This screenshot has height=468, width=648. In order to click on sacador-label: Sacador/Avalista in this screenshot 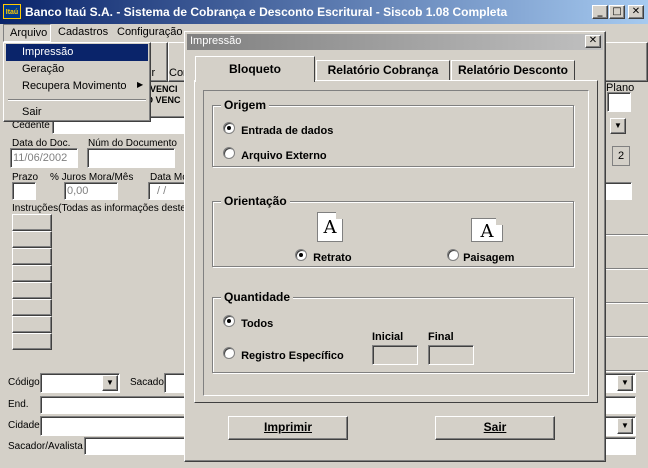, I will do `click(45, 446)`.